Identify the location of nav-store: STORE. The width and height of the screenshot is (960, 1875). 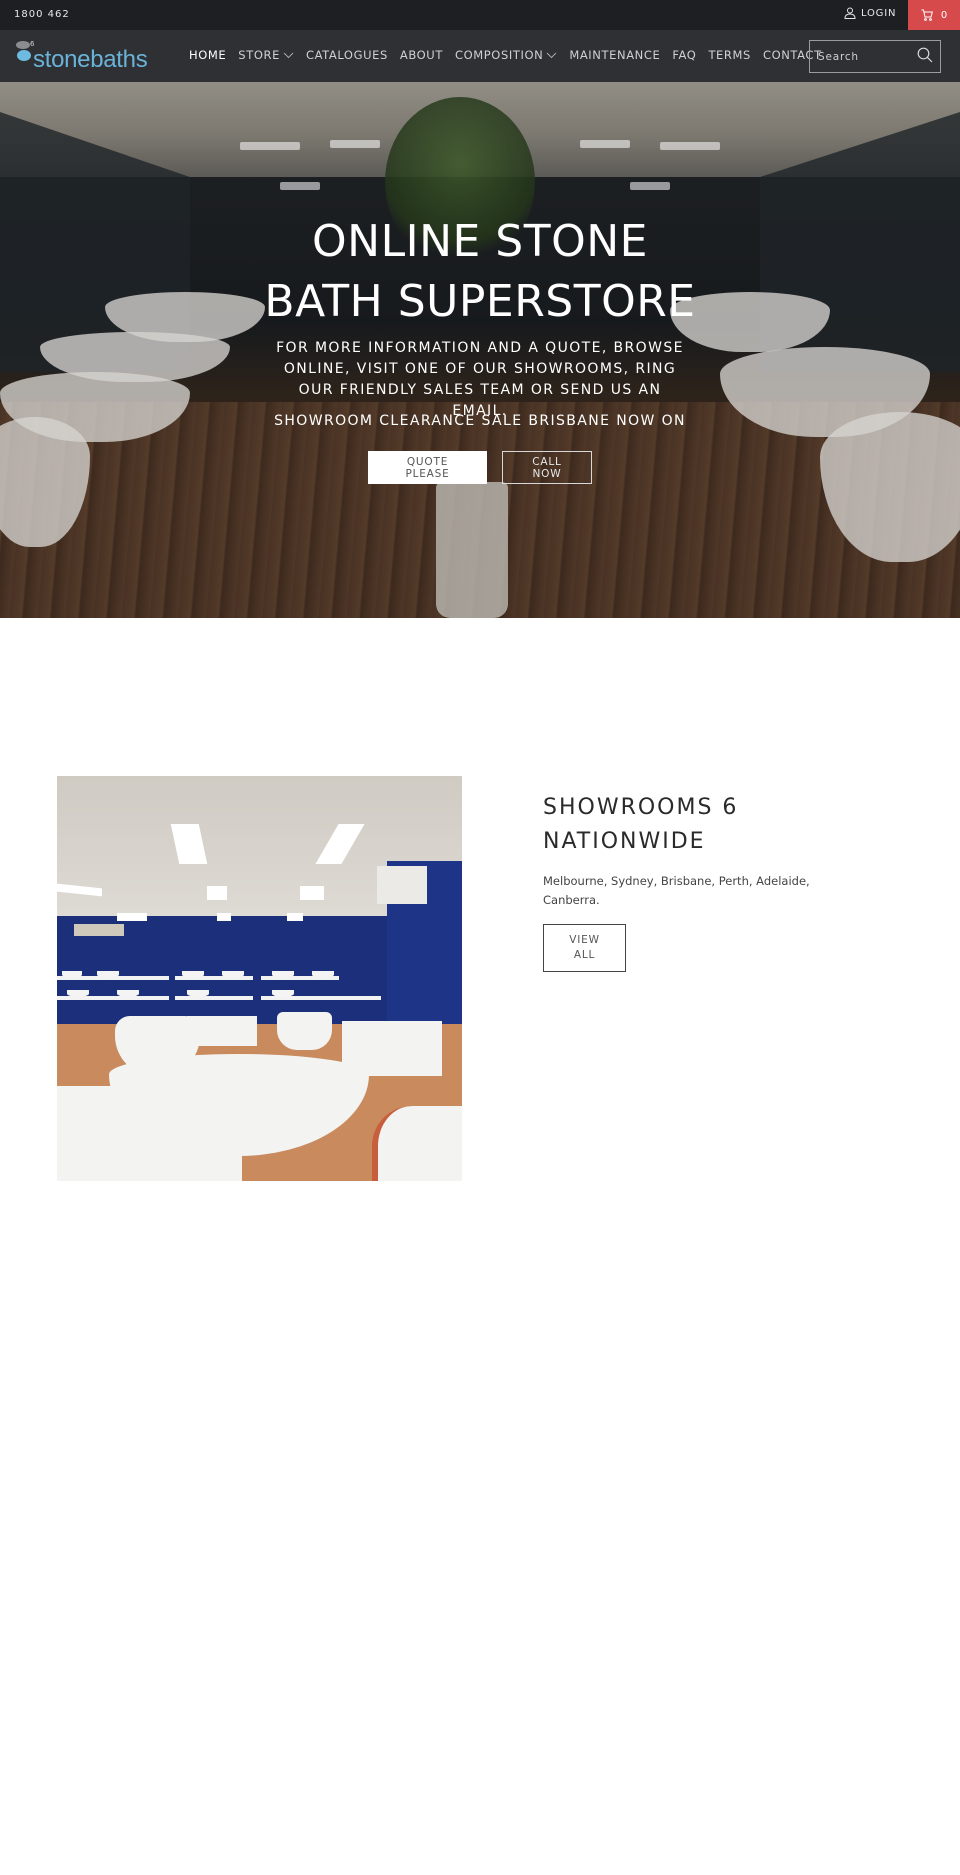
(266, 55).